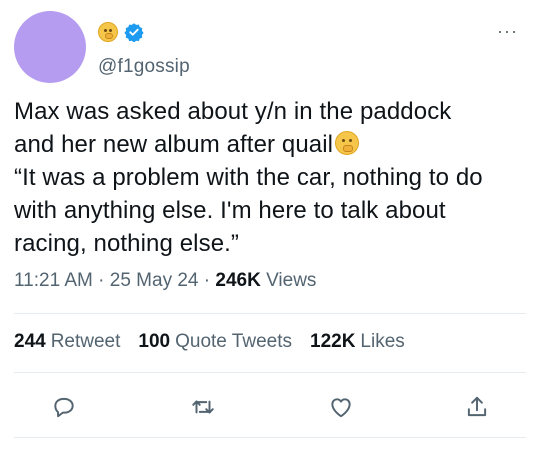 Image resolution: width=540 pixels, height=449 pixels. I want to click on likes-stat: 122K Likes, so click(357, 342).